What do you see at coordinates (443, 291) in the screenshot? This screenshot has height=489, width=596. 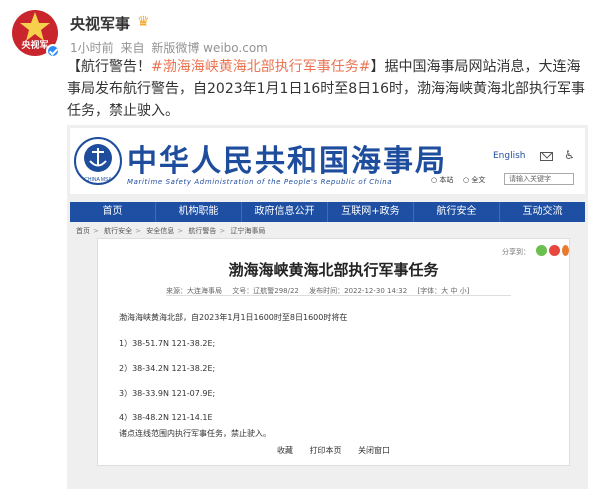 I see `font-size-control: [字体：大 中 小]` at bounding box center [443, 291].